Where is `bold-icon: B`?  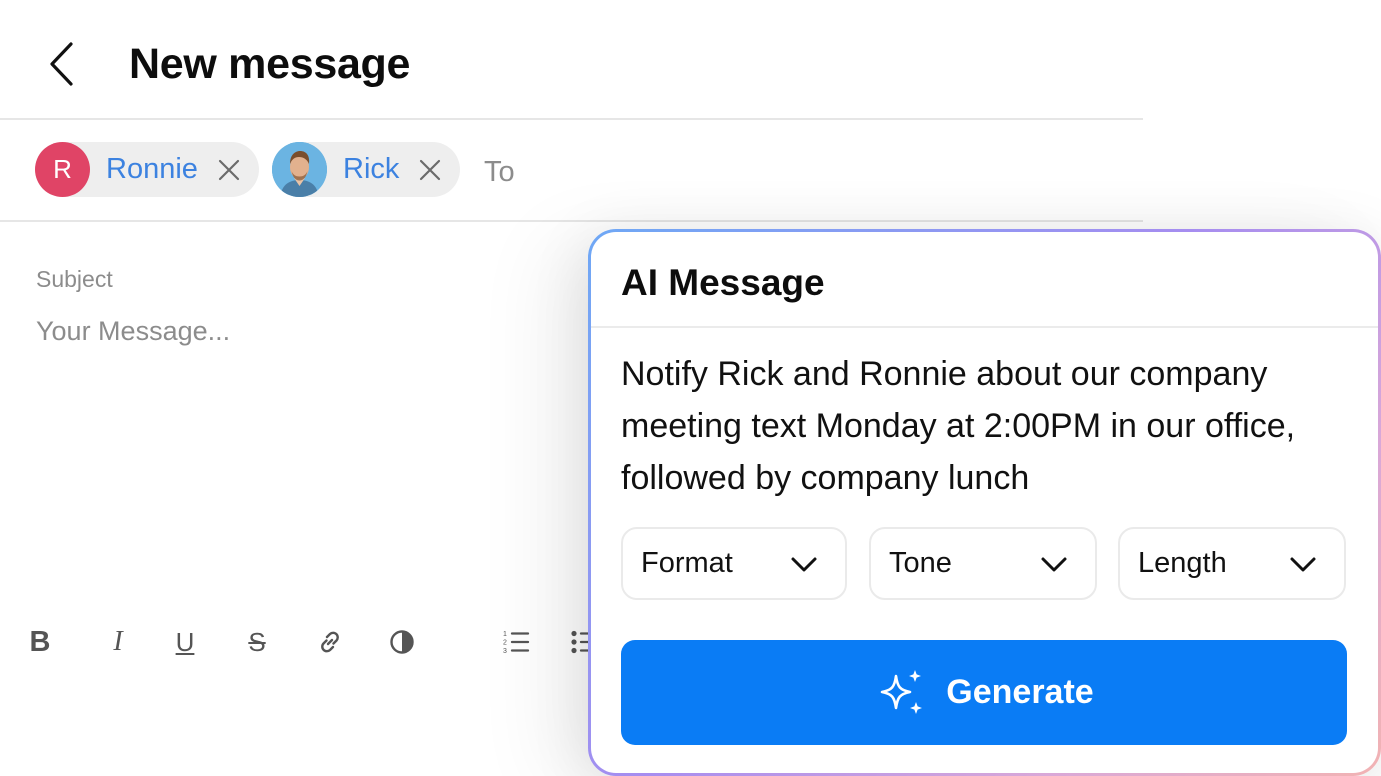 bold-icon: B is located at coordinates (40, 641).